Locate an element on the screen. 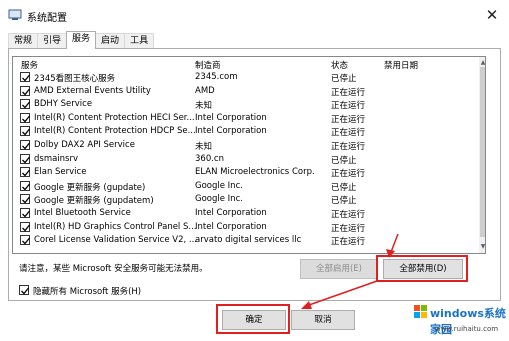  cancel-button: 取消 is located at coordinates (323, 320).